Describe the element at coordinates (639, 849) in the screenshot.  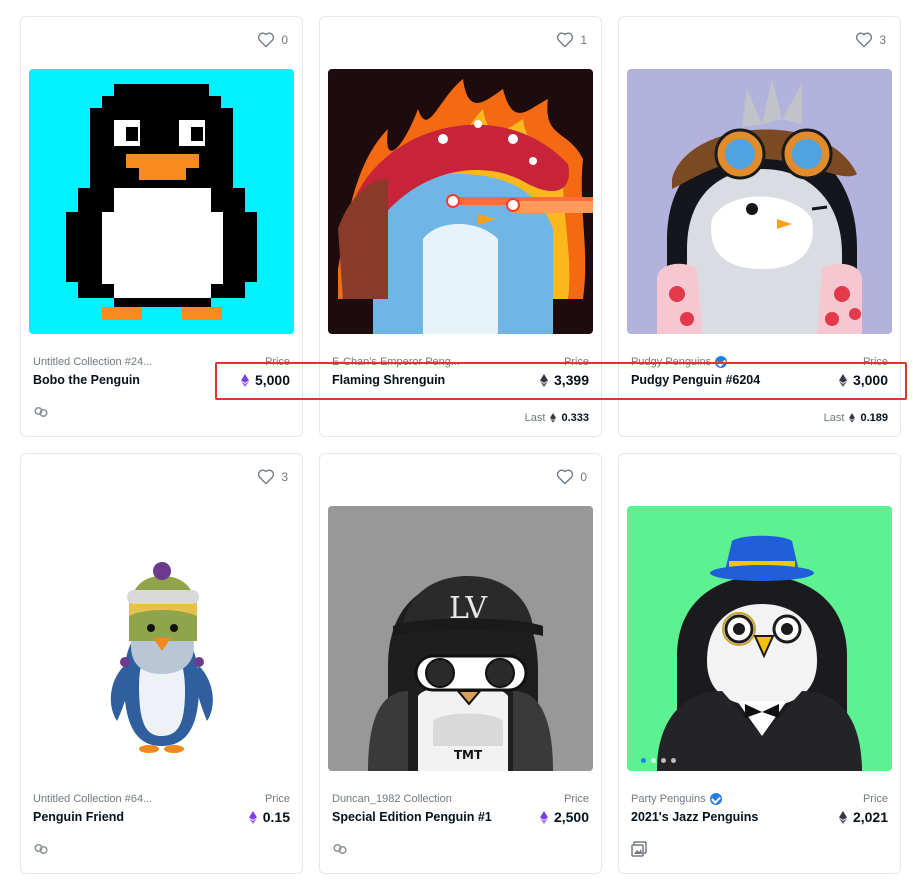
I see `gallery-icon` at that location.